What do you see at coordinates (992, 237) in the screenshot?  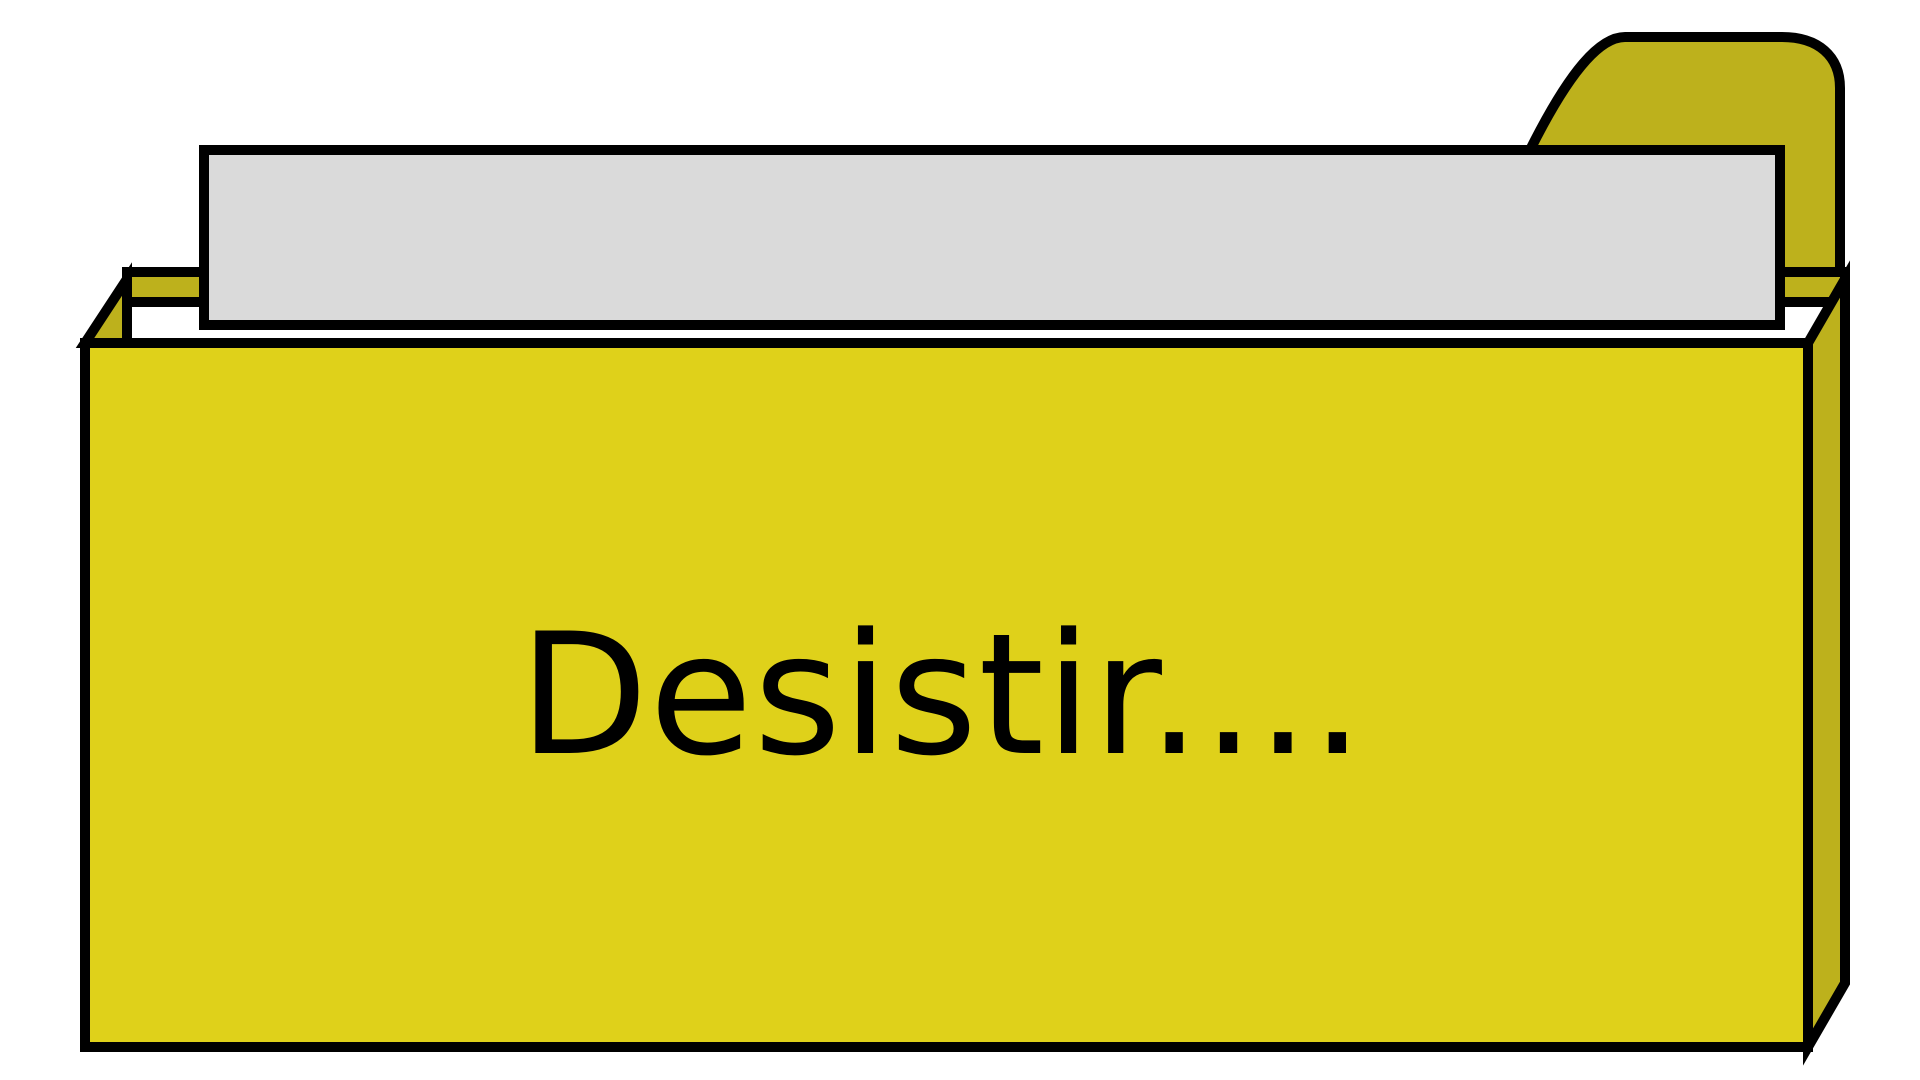 I see `paper-sheet` at bounding box center [992, 237].